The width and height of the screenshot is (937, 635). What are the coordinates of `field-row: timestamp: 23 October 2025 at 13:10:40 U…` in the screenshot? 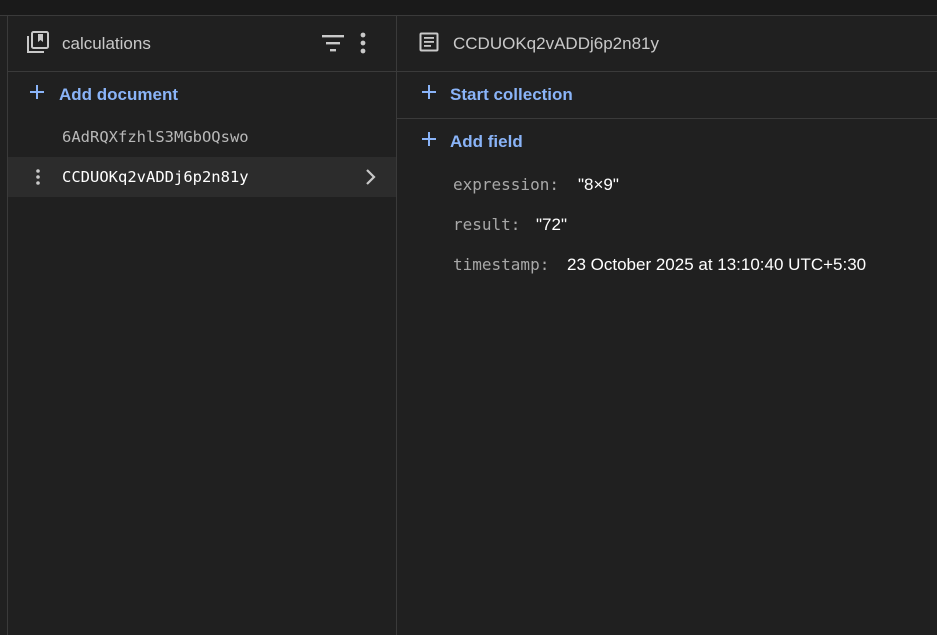 It's located at (667, 264).